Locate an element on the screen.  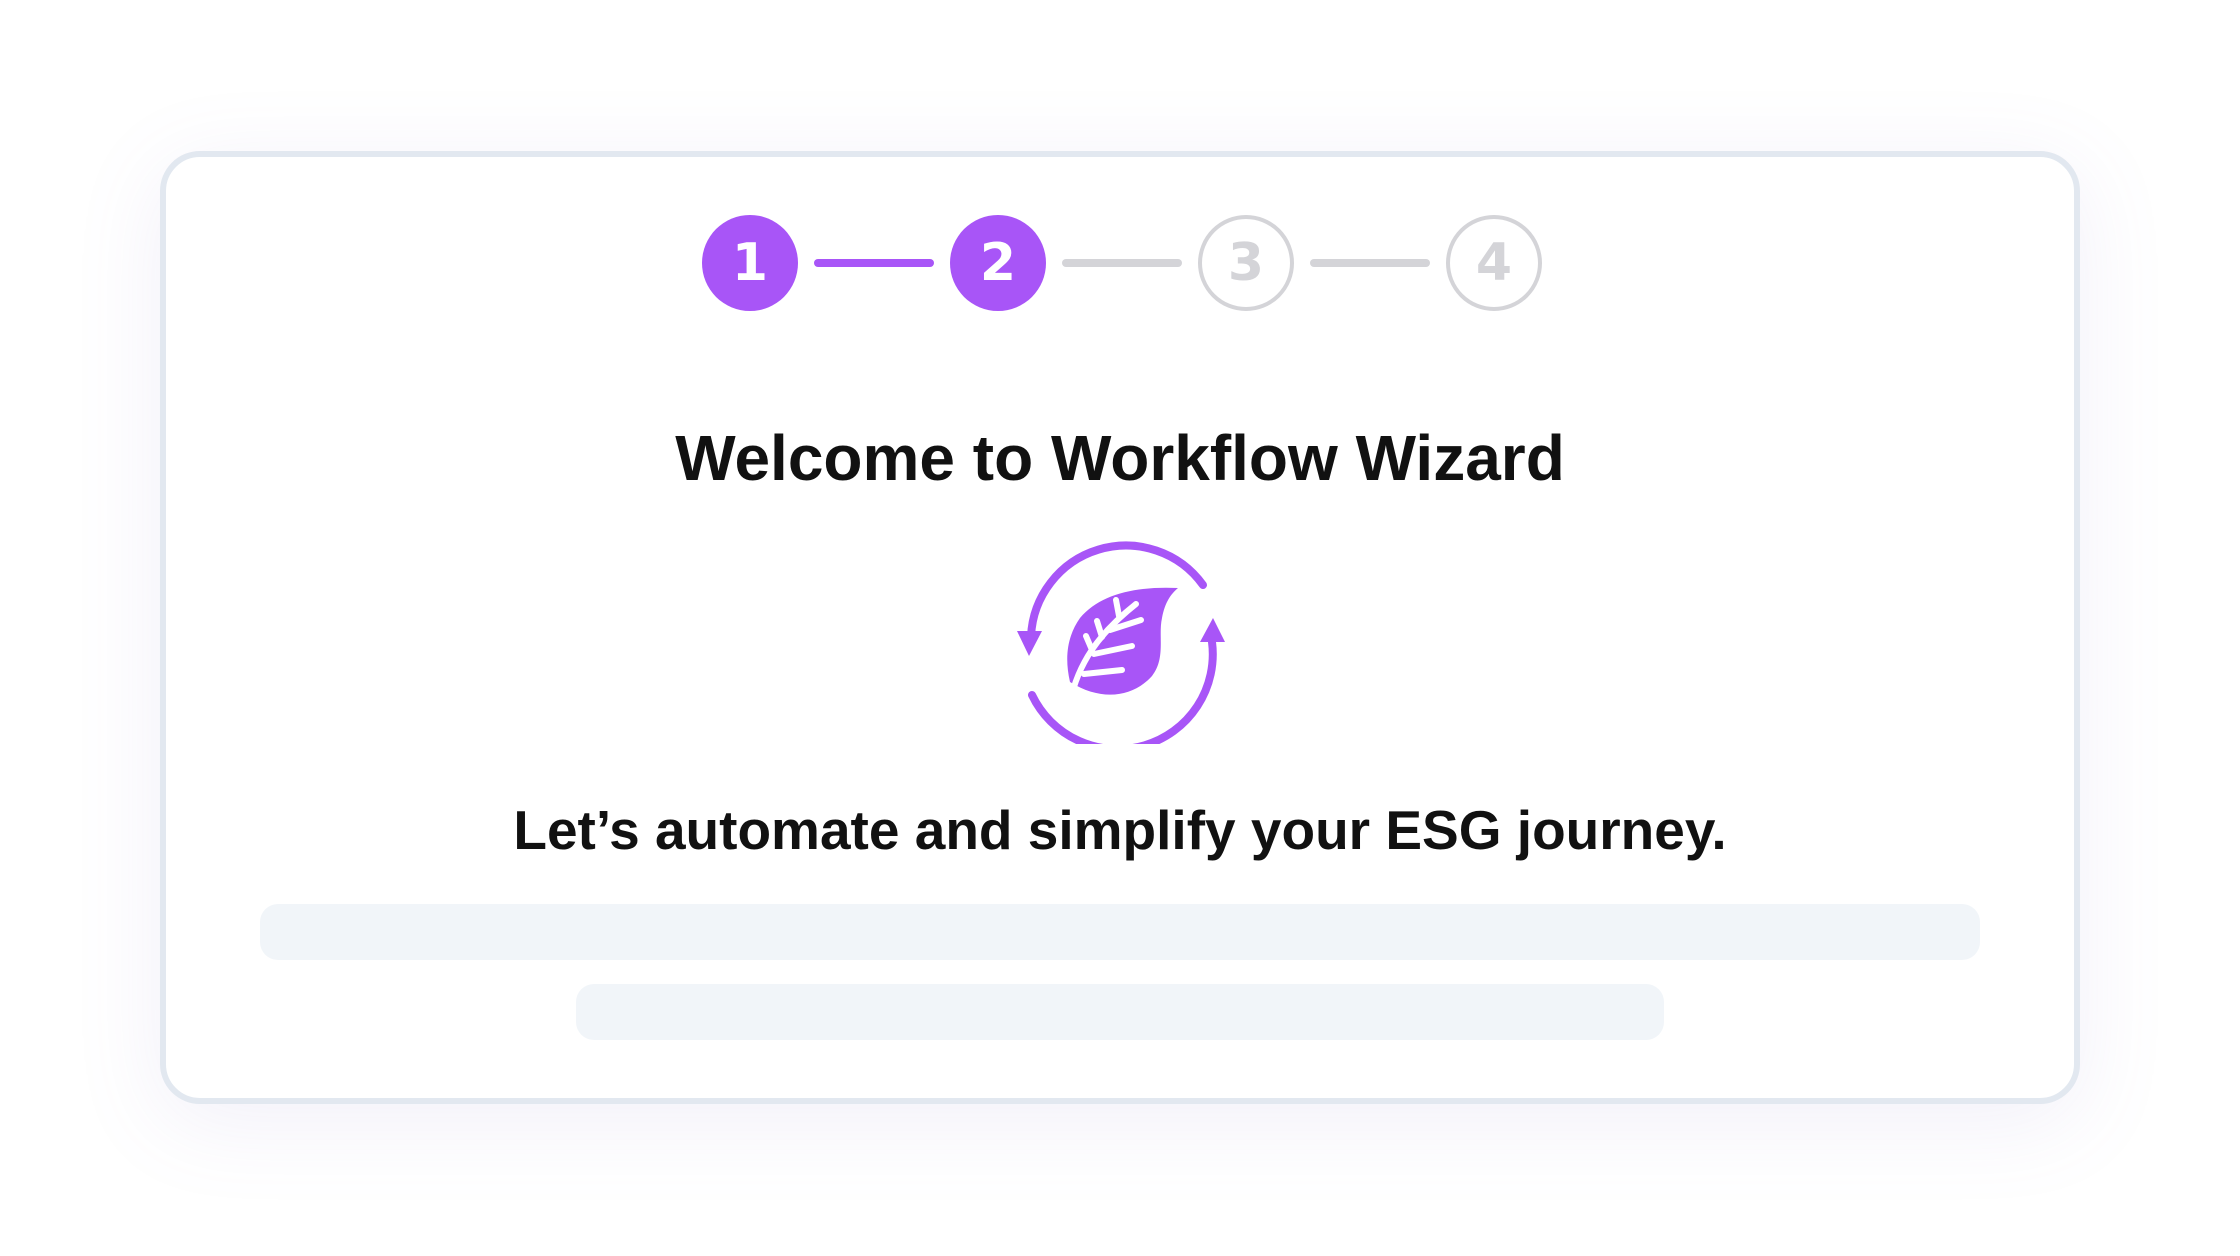
step-3-indicator: 3 is located at coordinates (1246, 263).